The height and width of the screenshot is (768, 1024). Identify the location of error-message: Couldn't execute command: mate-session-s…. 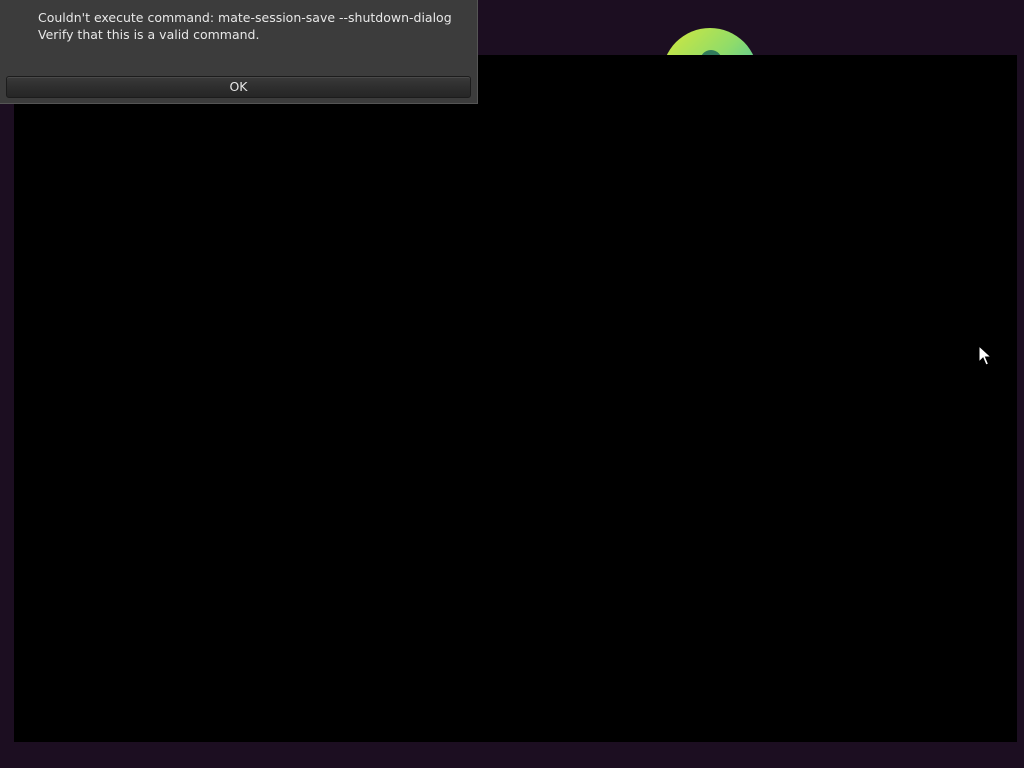
(245, 26).